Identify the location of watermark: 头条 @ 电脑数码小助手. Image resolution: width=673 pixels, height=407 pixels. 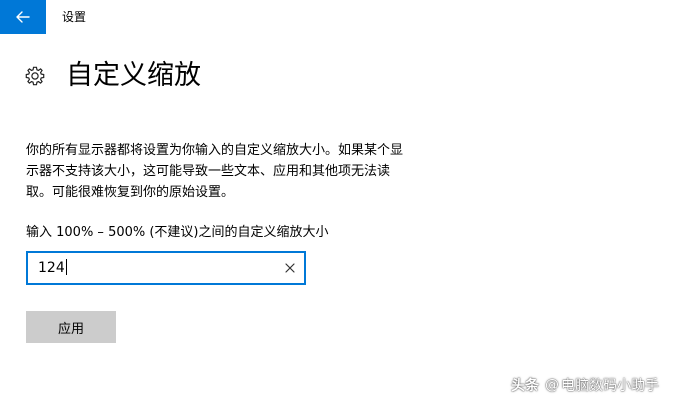
(585, 385).